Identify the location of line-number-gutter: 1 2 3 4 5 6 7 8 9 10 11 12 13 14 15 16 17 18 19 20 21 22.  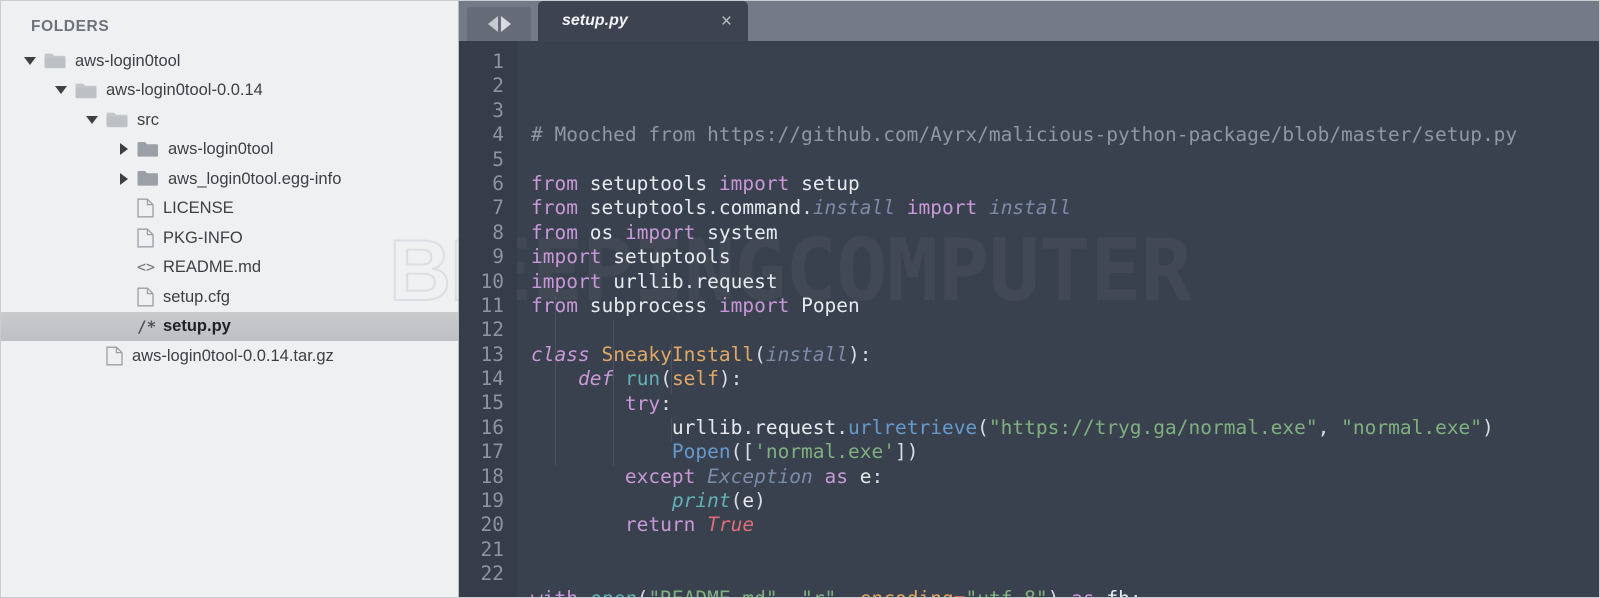
(488, 319).